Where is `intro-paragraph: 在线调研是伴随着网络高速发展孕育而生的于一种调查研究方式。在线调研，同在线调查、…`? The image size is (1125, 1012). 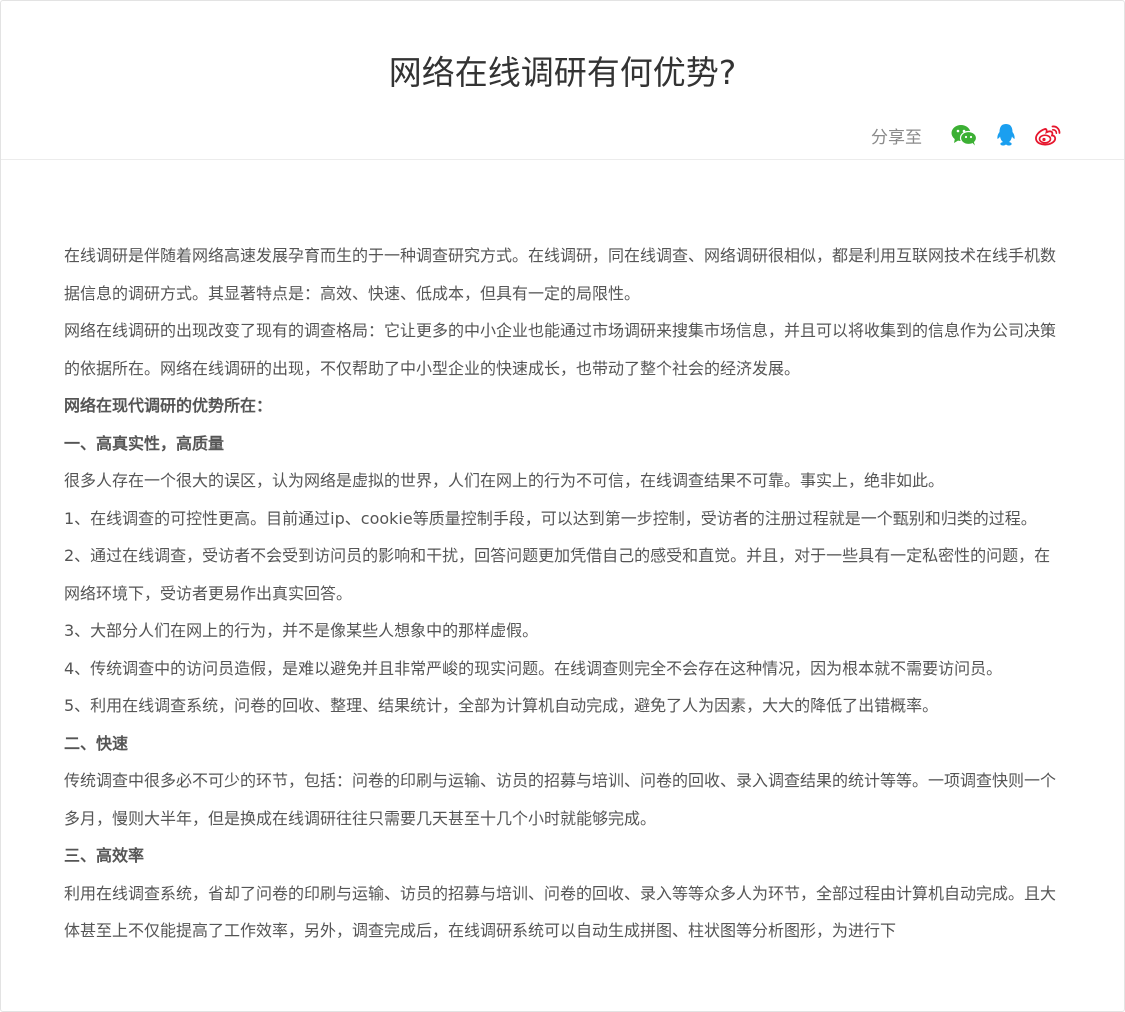
intro-paragraph: 在线调研是伴随着网络高速发展孕育而生的于一种调查研究方式。在线调研，同在线调查、… is located at coordinates (560, 274).